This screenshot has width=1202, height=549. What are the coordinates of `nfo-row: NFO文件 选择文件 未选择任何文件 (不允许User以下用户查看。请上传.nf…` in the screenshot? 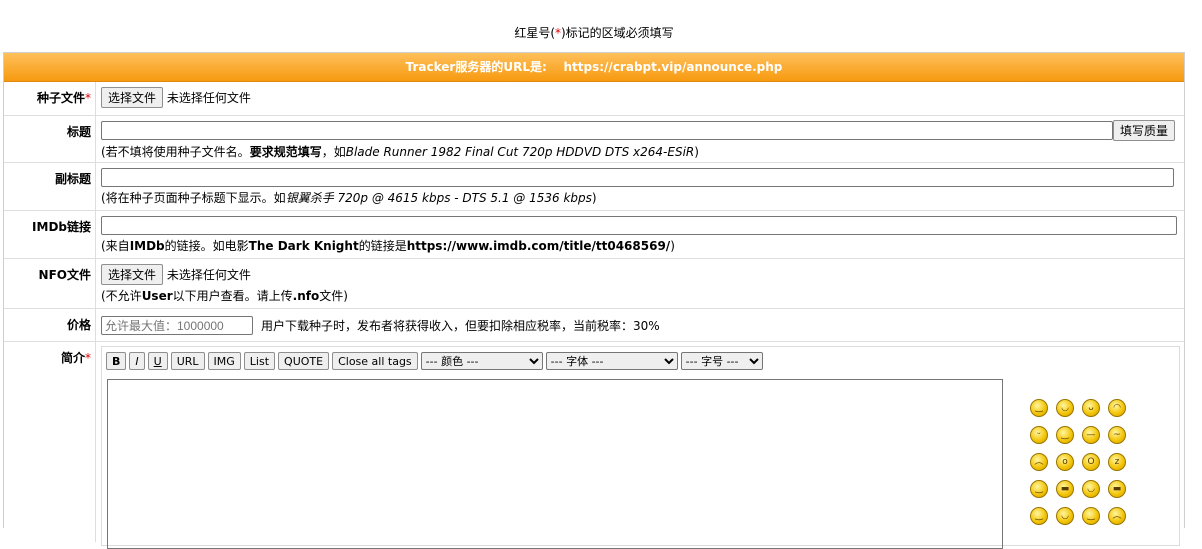 It's located at (594, 284).